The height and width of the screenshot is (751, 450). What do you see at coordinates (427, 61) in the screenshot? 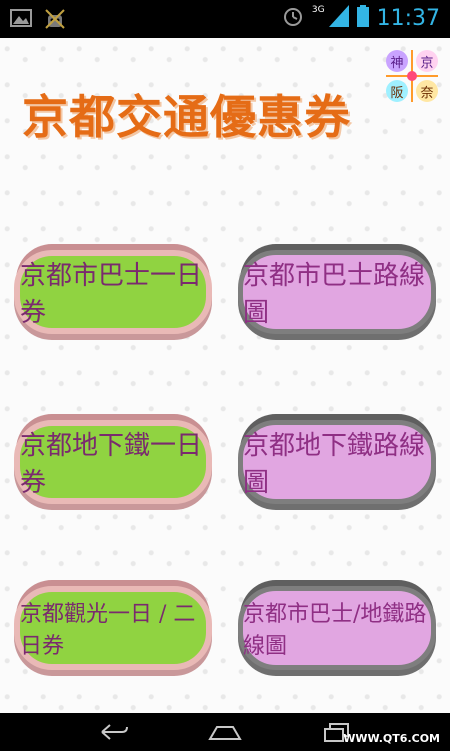
I see `logo-char-kyoto: 京` at bounding box center [427, 61].